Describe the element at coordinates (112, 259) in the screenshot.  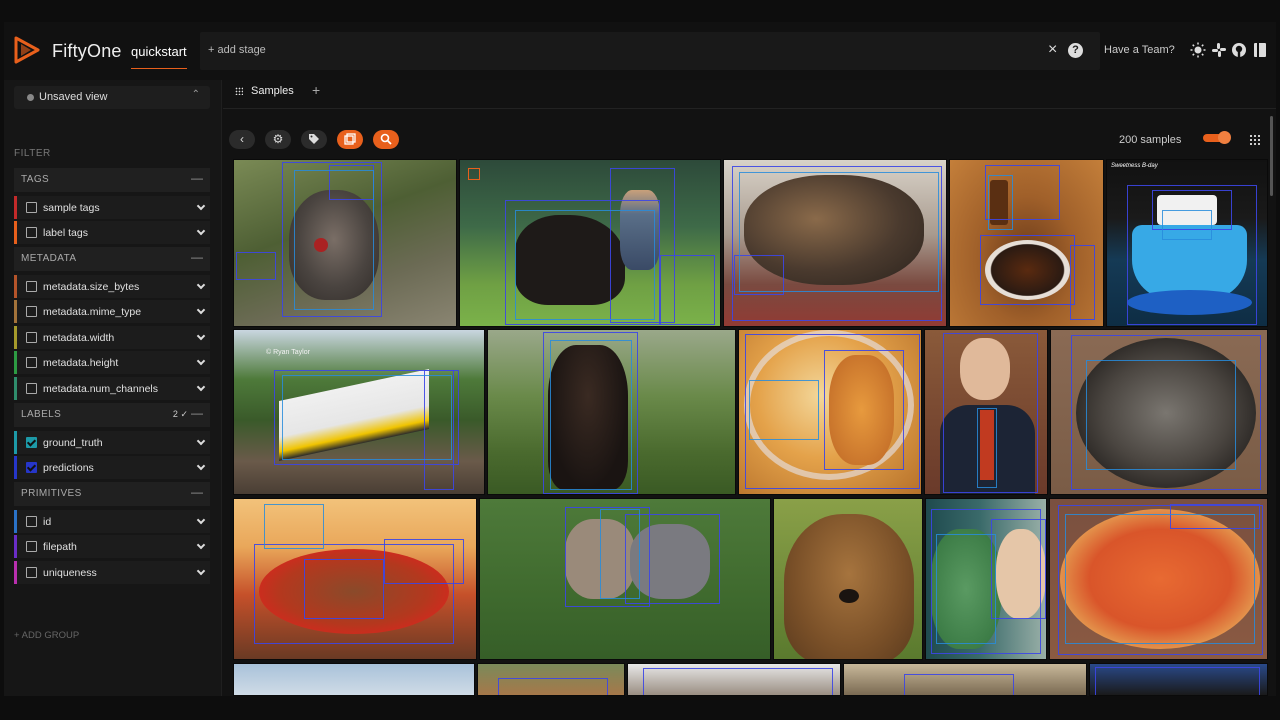
I see `group-header-metadata: METADATA —` at that location.